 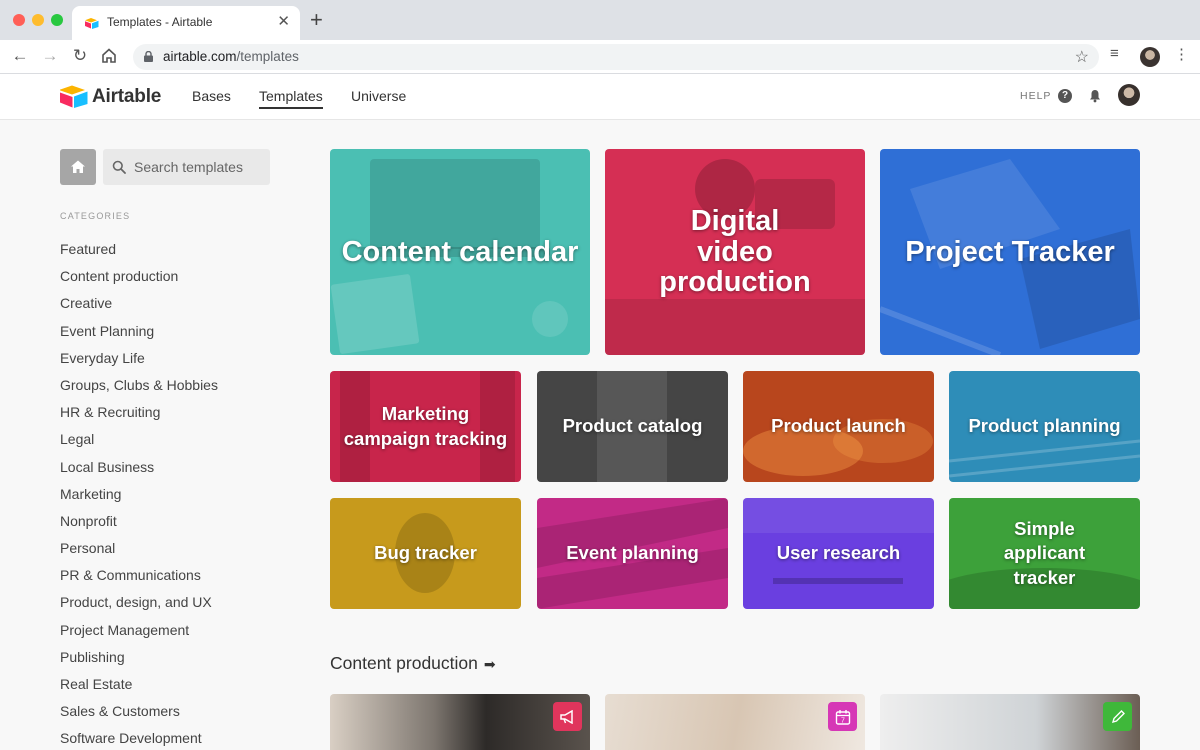 I want to click on template-card-product-planning: Product planning, so click(x=1044, y=426).